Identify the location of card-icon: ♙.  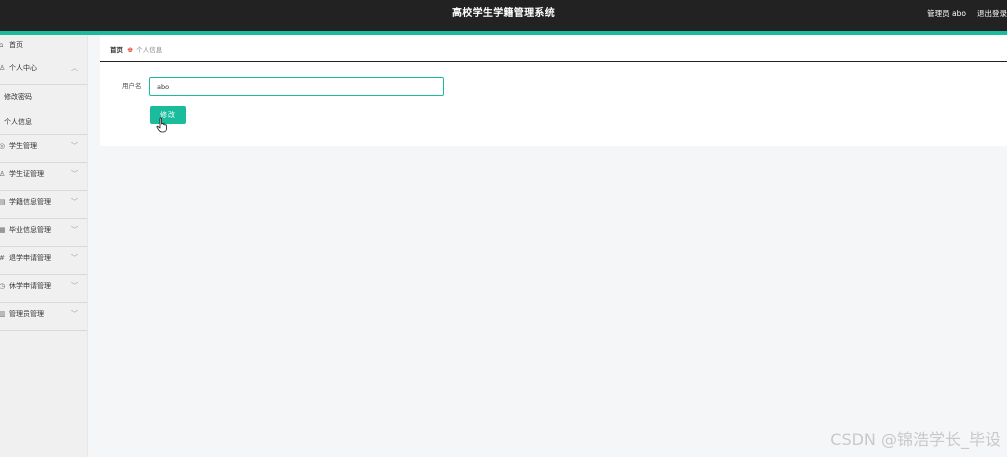
(3, 174).